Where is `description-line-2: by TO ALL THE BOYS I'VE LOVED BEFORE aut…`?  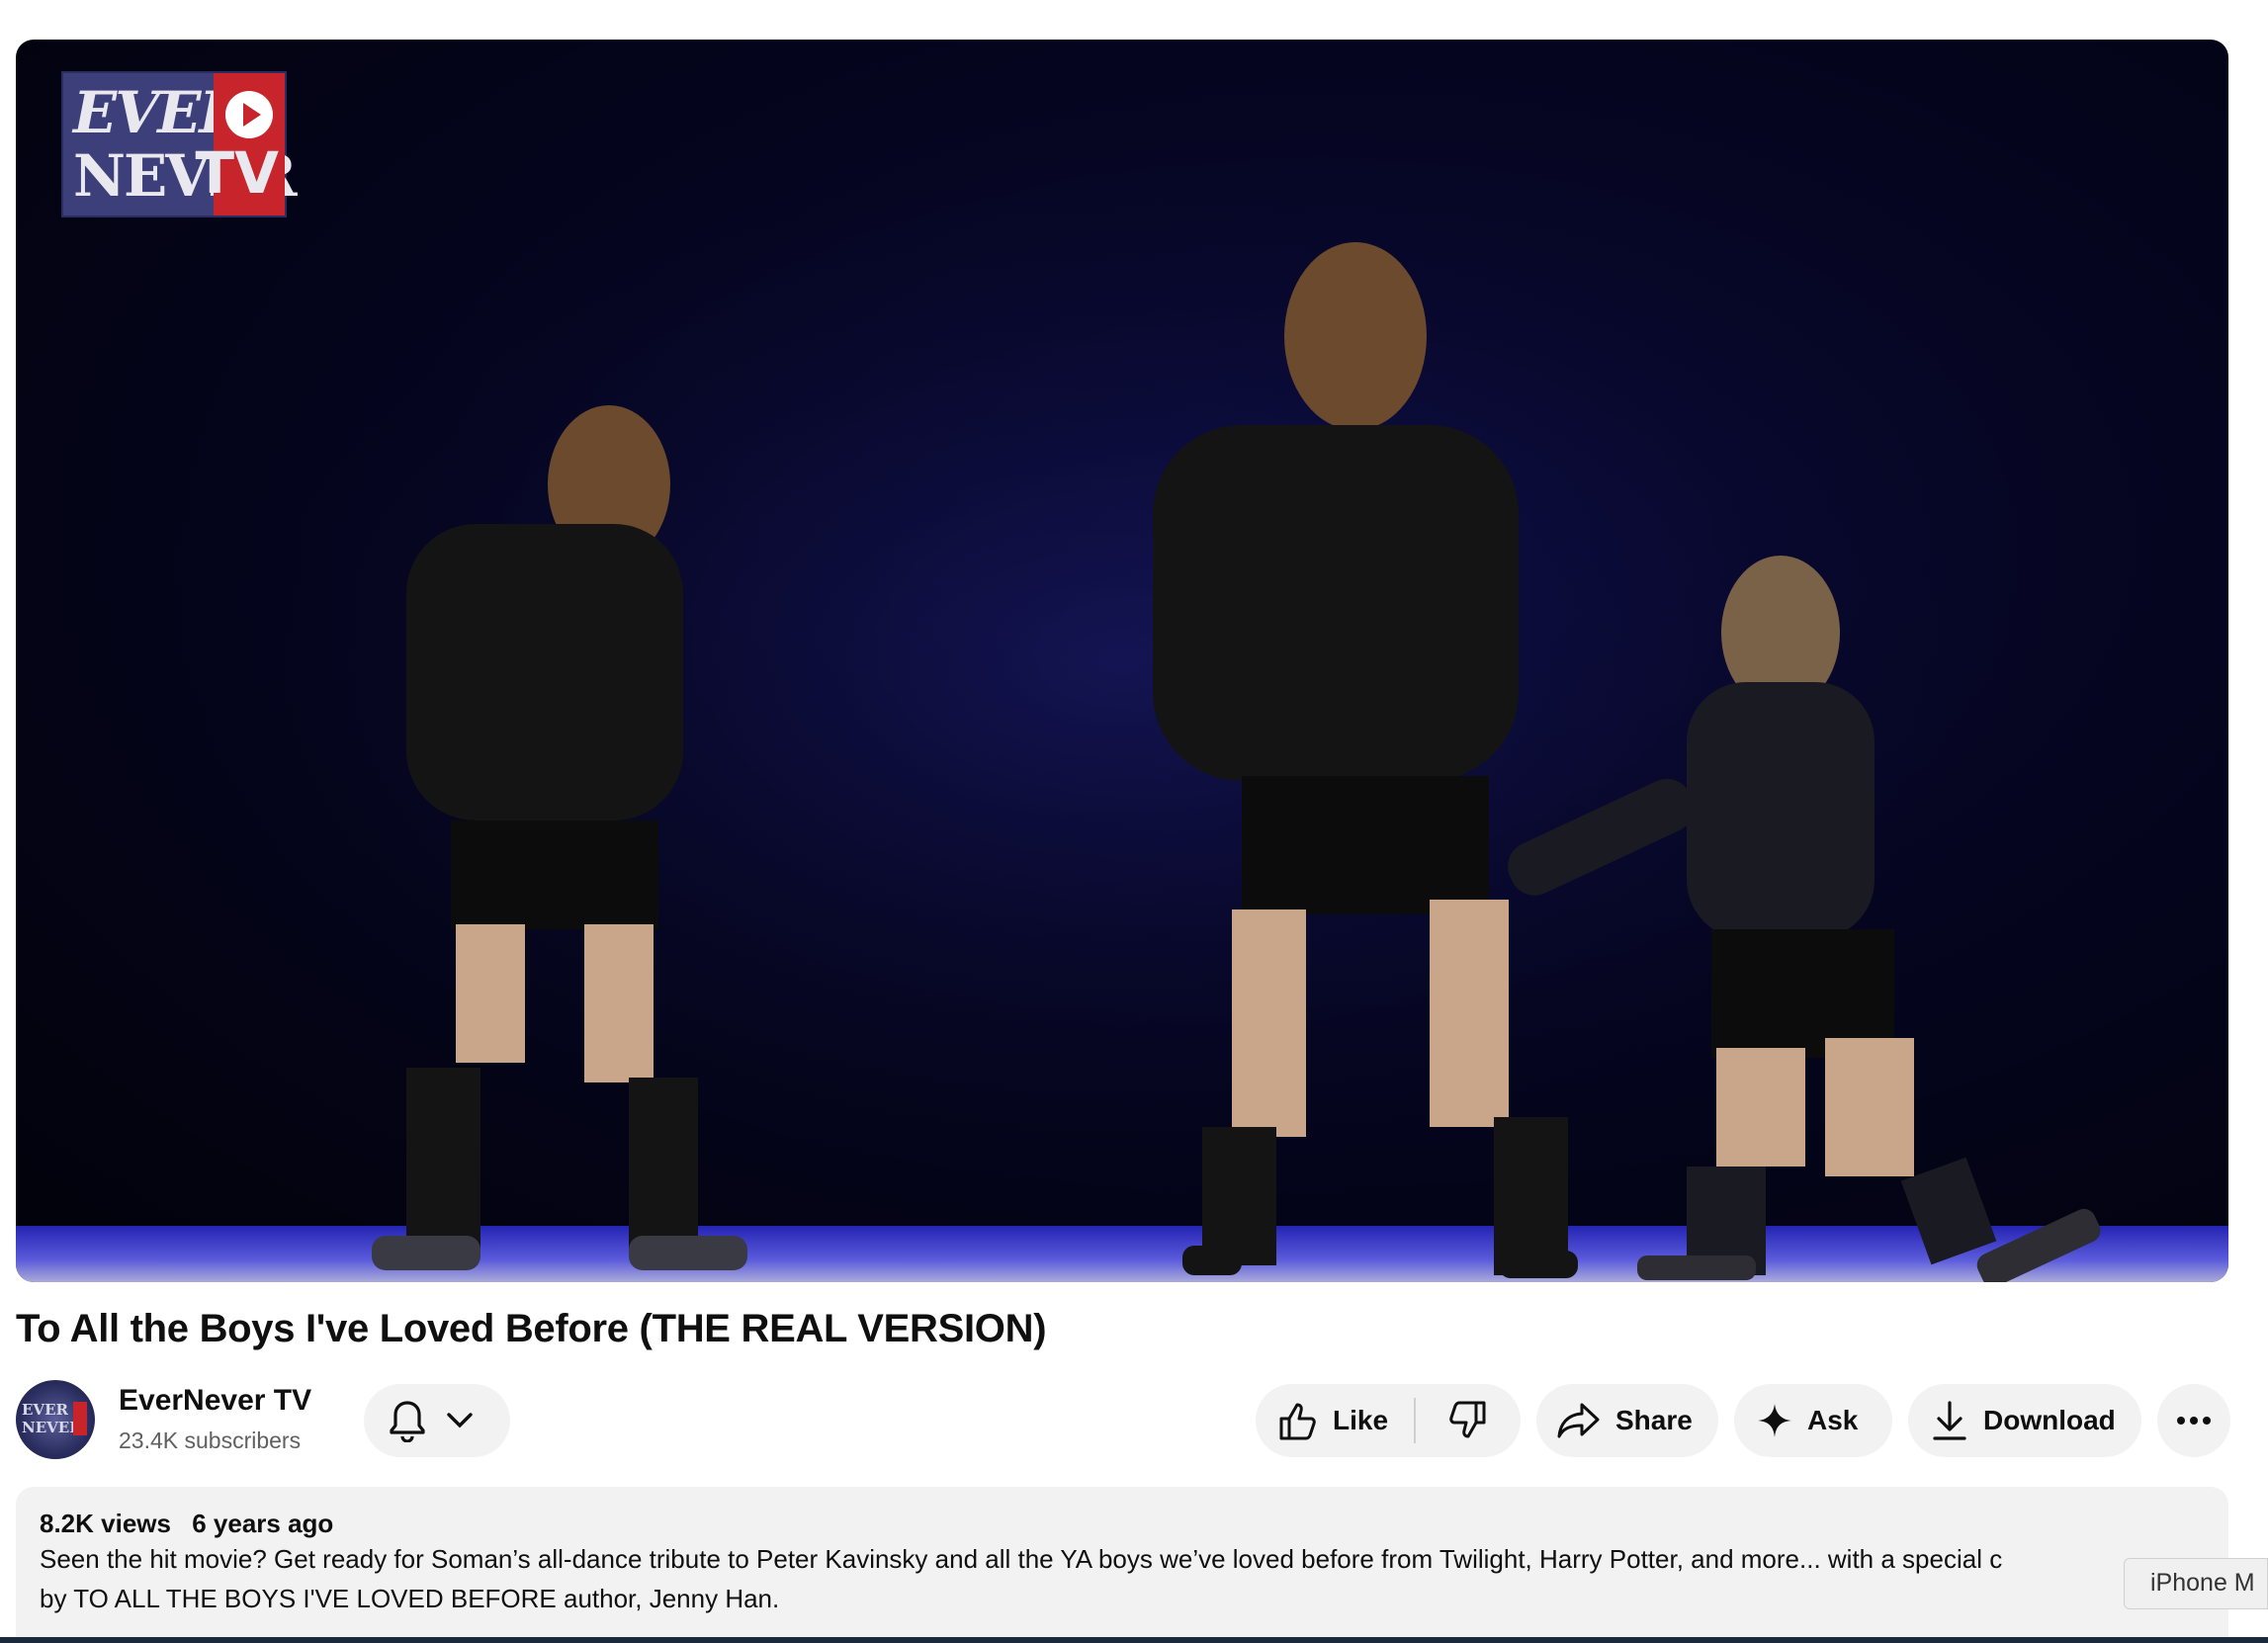 description-line-2: by TO ALL THE BOYS I'VE LOVED BEFORE aut… is located at coordinates (410, 1598).